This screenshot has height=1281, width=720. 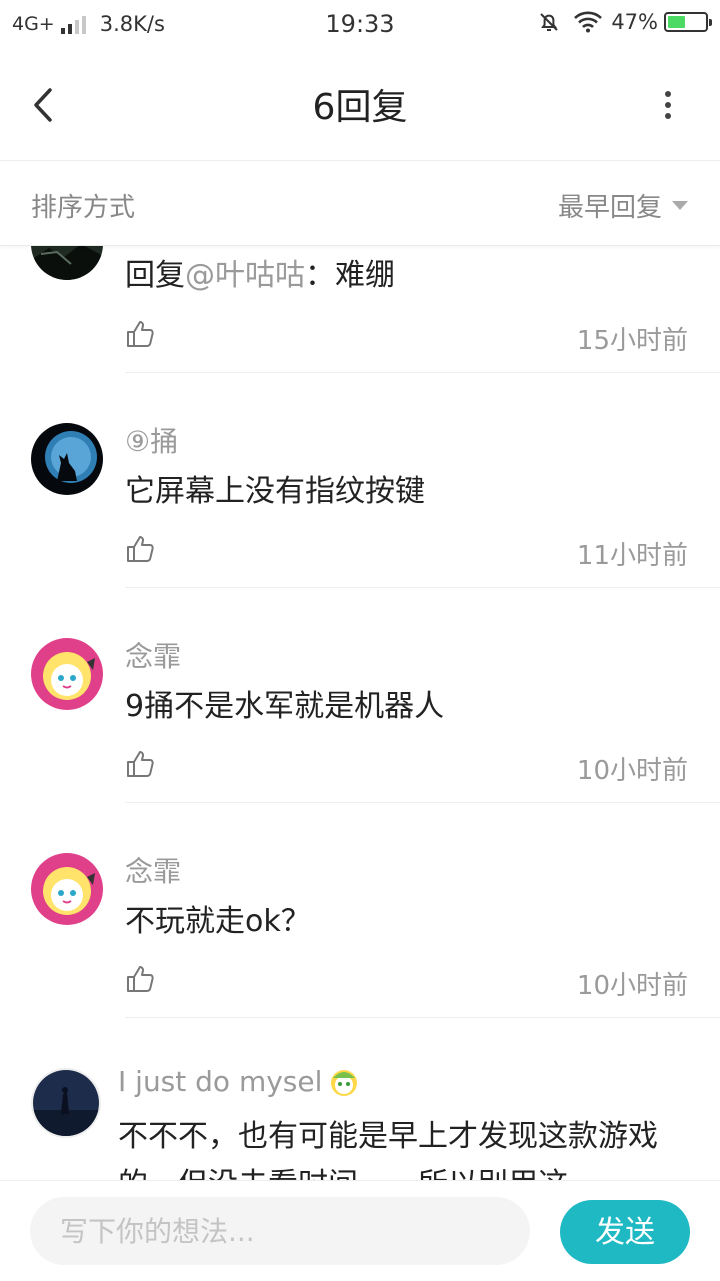 I want to click on battery-fill, so click(x=676, y=22).